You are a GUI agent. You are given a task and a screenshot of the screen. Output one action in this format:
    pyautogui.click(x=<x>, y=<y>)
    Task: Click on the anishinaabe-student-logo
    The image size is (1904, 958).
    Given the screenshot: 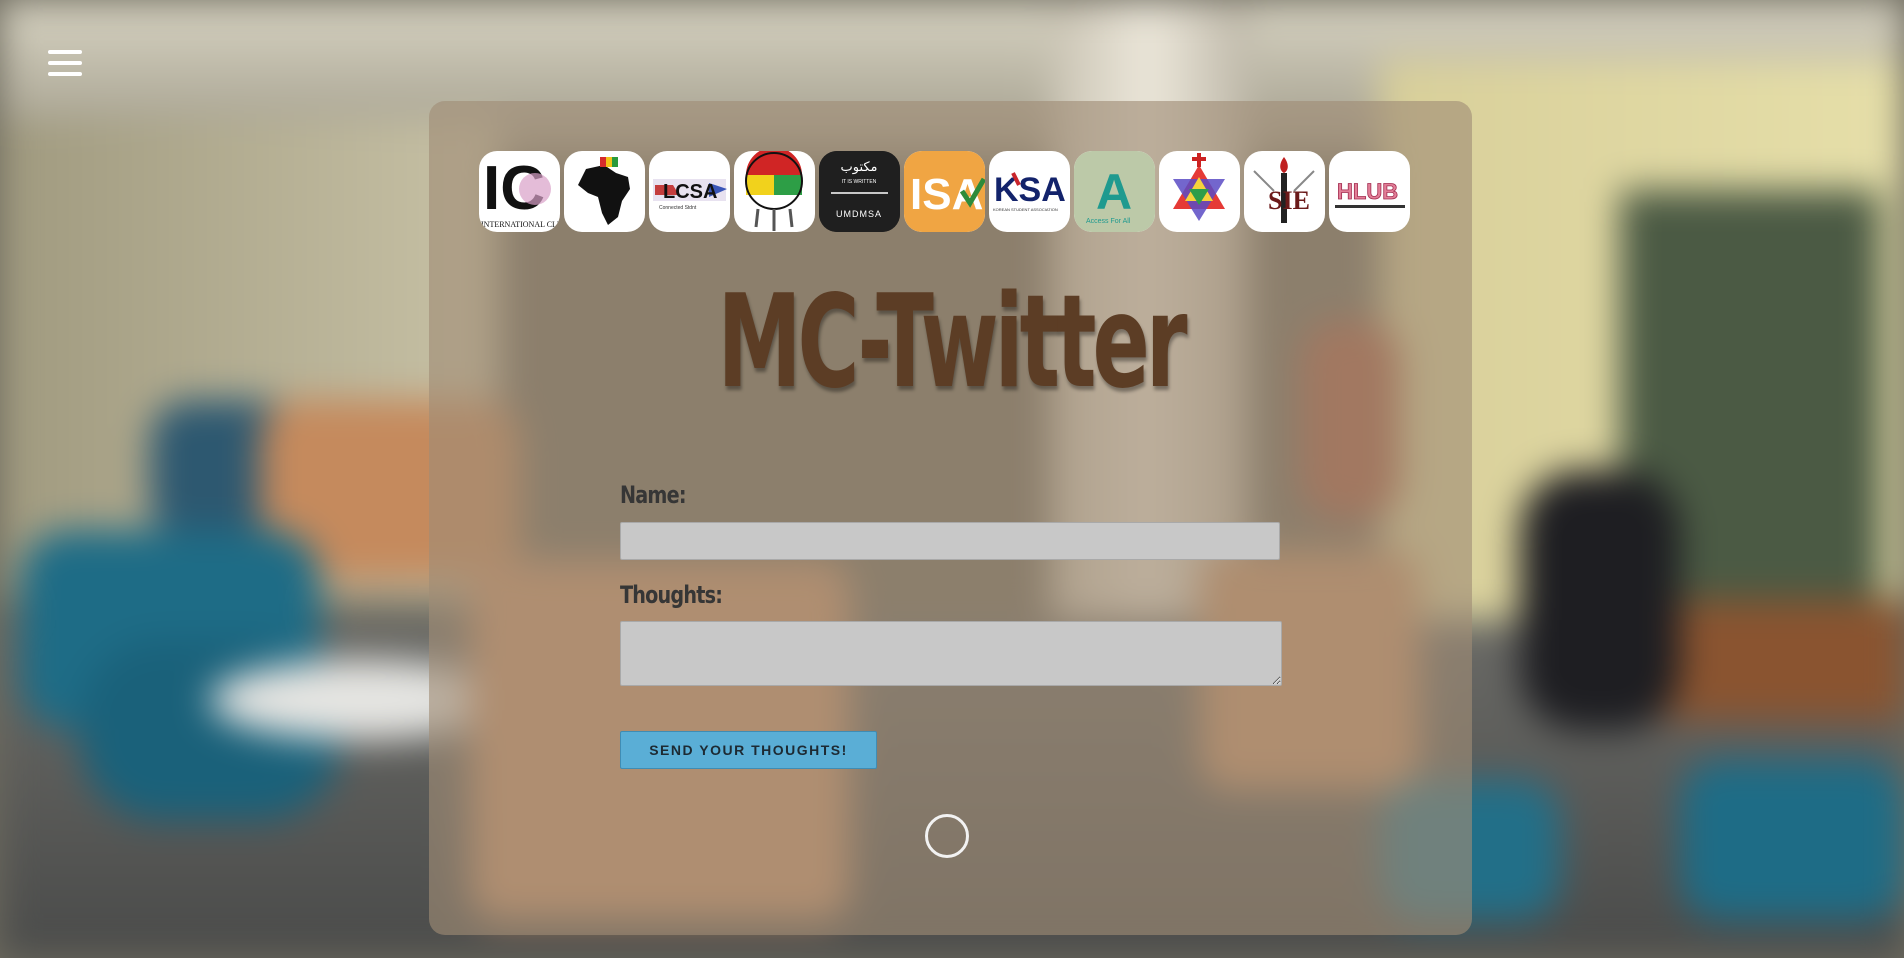 What is the action you would take?
    pyautogui.click(x=774, y=191)
    